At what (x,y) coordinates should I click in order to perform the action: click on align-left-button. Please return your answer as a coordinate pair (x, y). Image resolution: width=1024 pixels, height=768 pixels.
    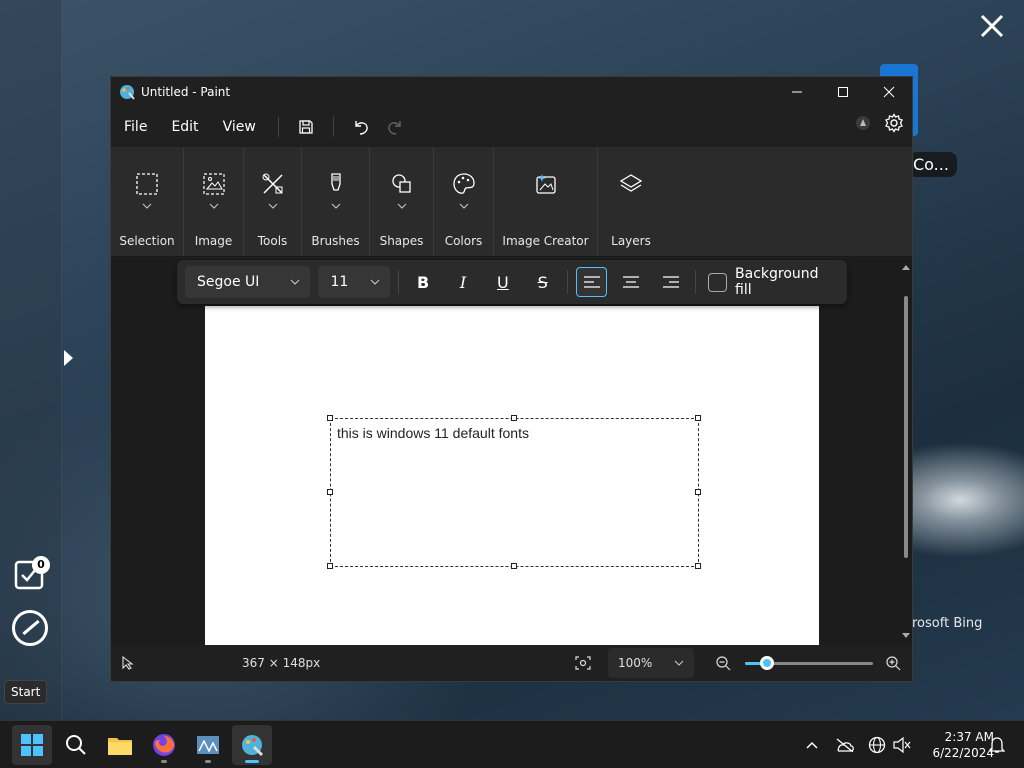
    Looking at the image, I should click on (591, 282).